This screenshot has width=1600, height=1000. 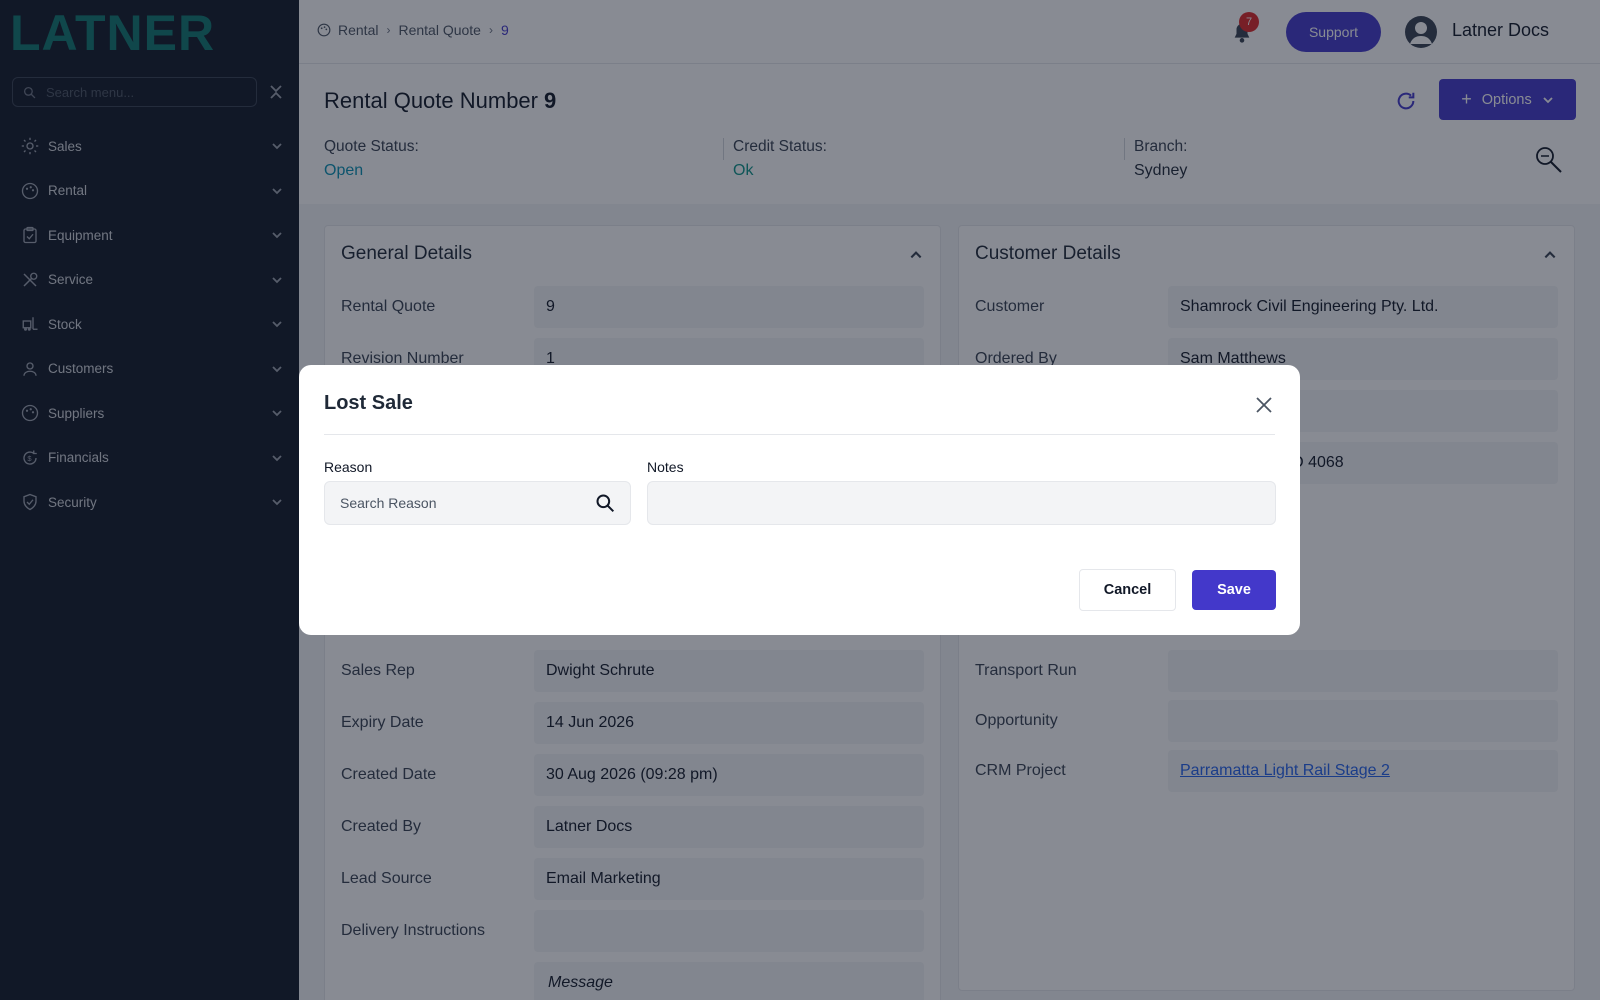 What do you see at coordinates (605, 503) in the screenshot?
I see `search-icon` at bounding box center [605, 503].